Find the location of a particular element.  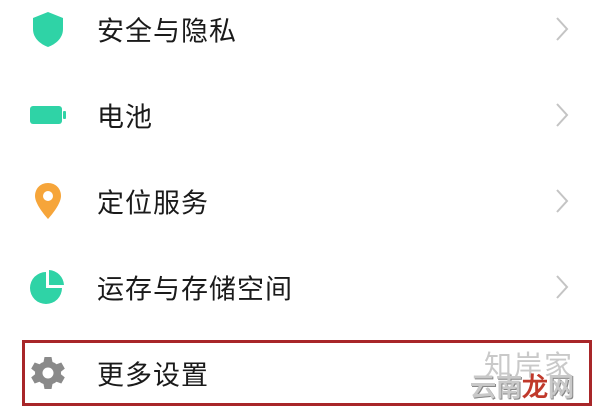

pie-chart-icon is located at coordinates (48, 287).